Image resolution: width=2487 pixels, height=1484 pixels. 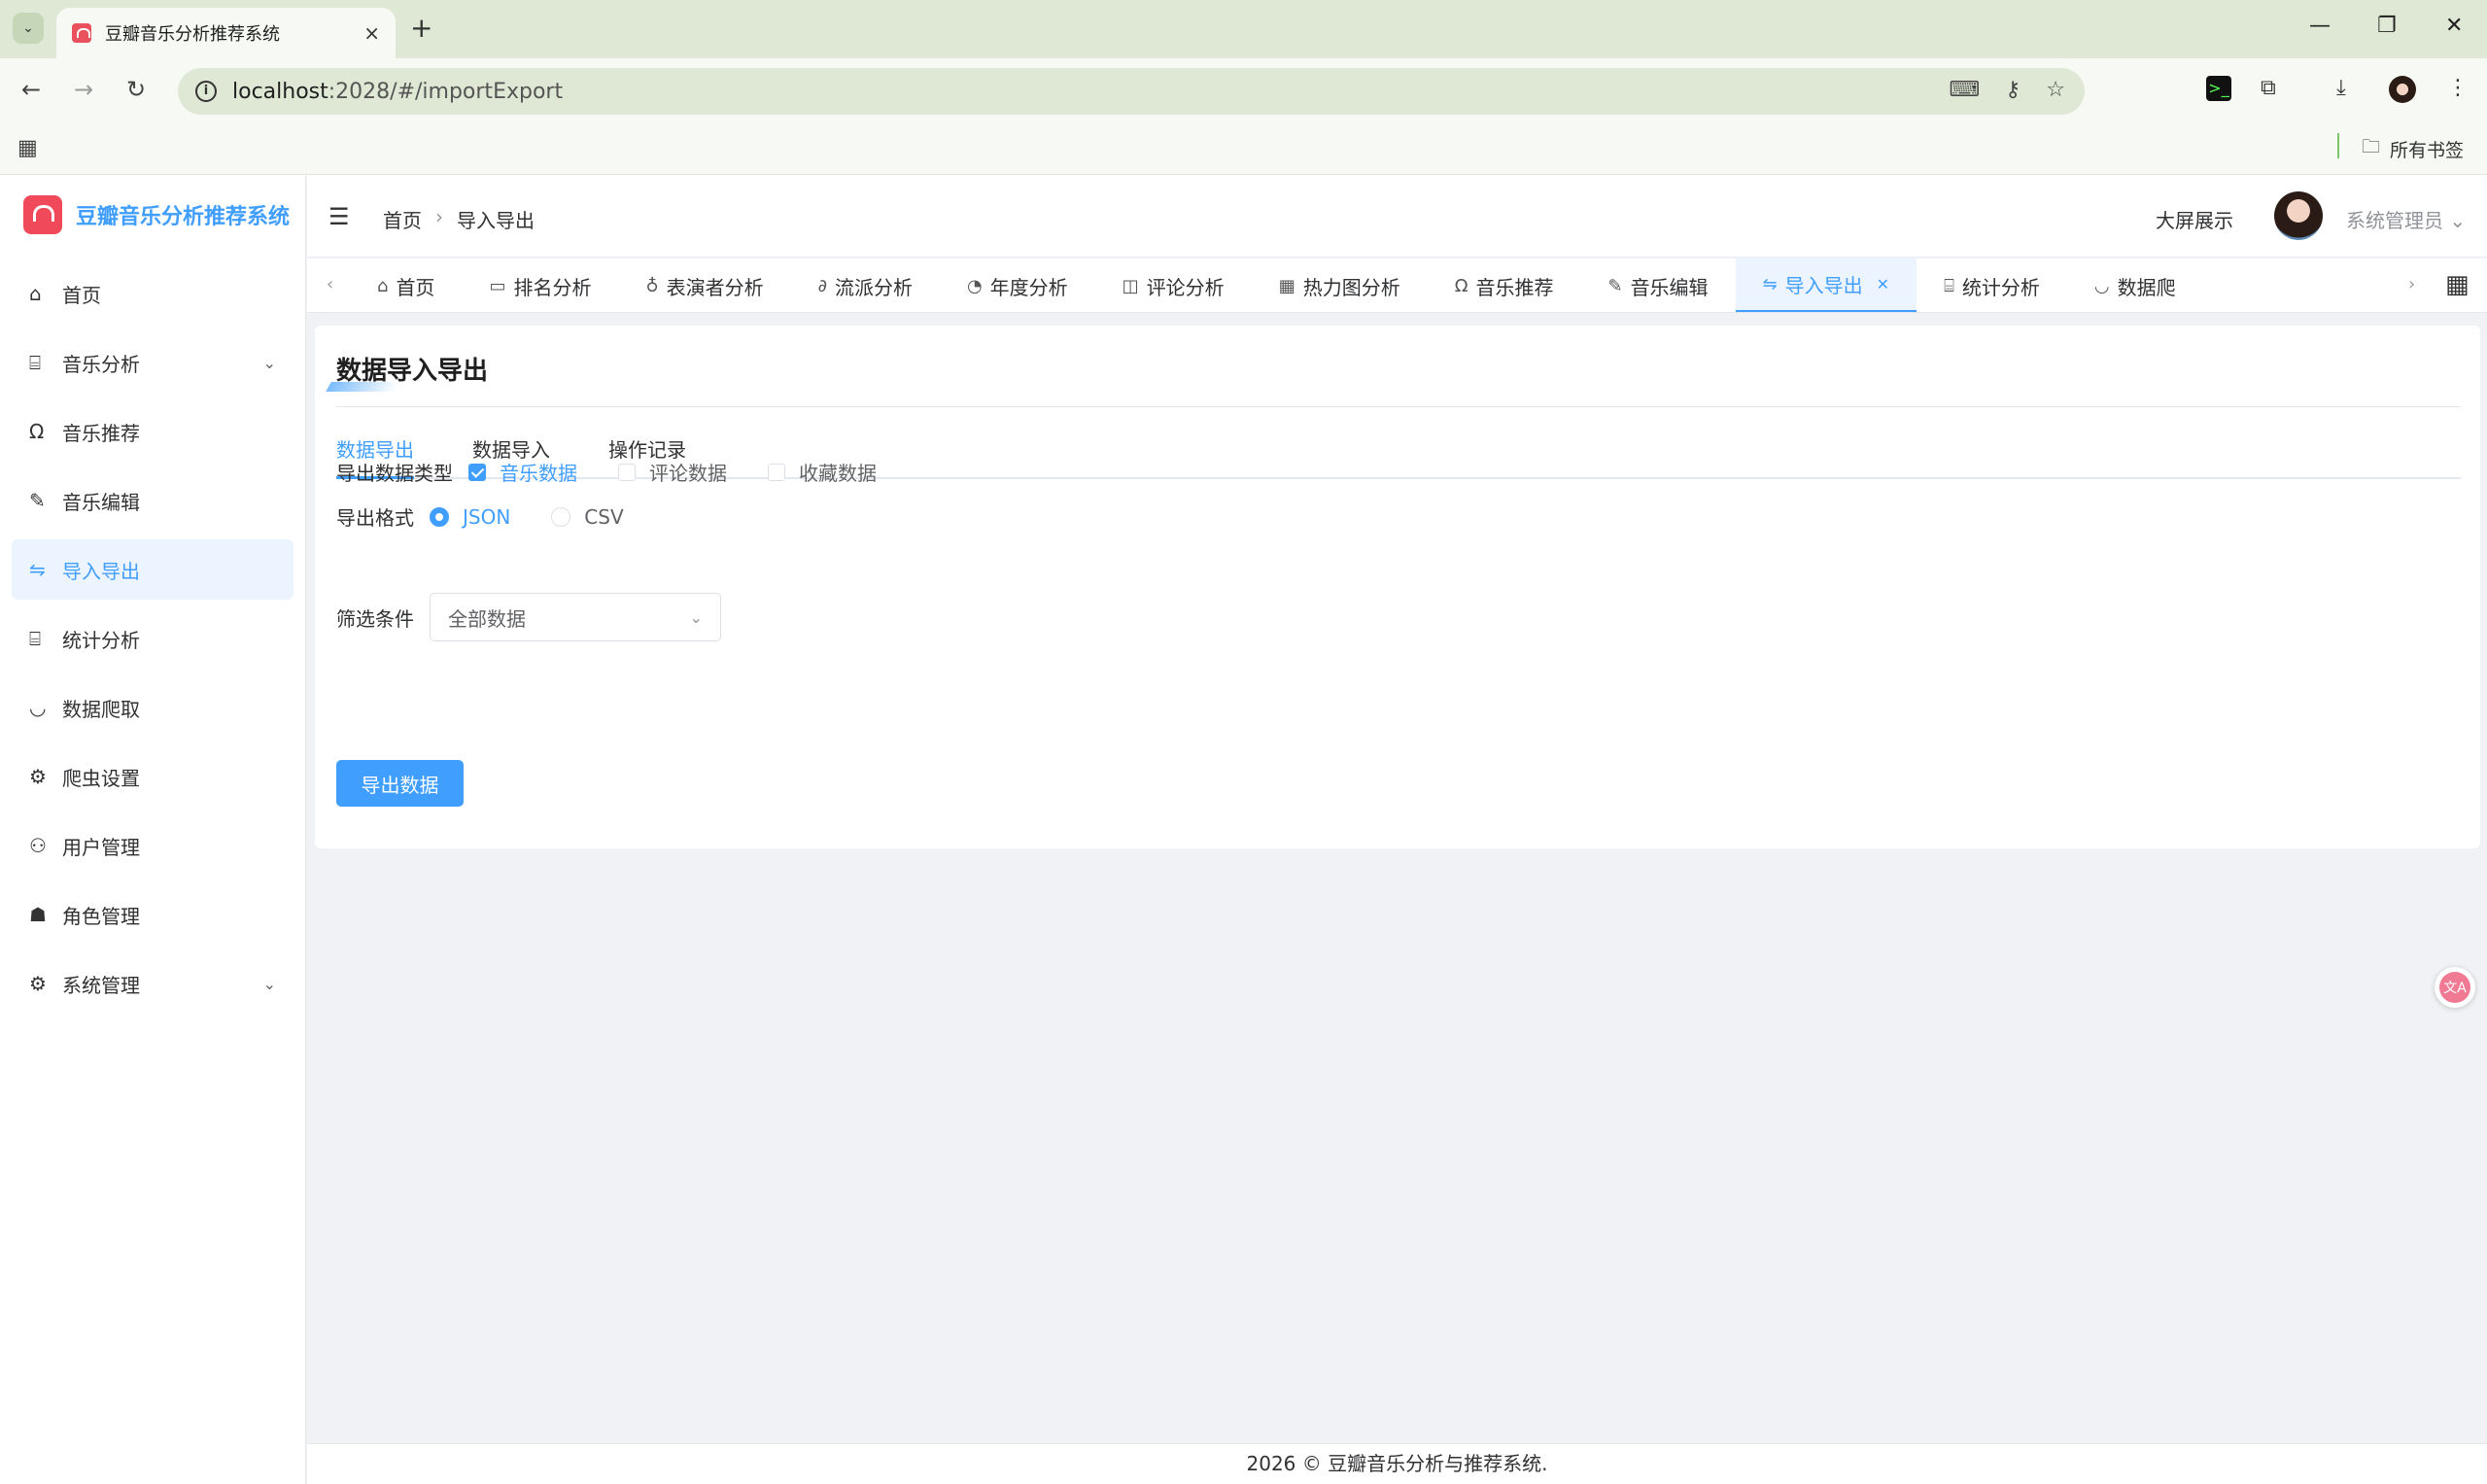 What do you see at coordinates (822, 472) in the screenshot?
I see `checkbox-favorite-data: 收藏数据` at bounding box center [822, 472].